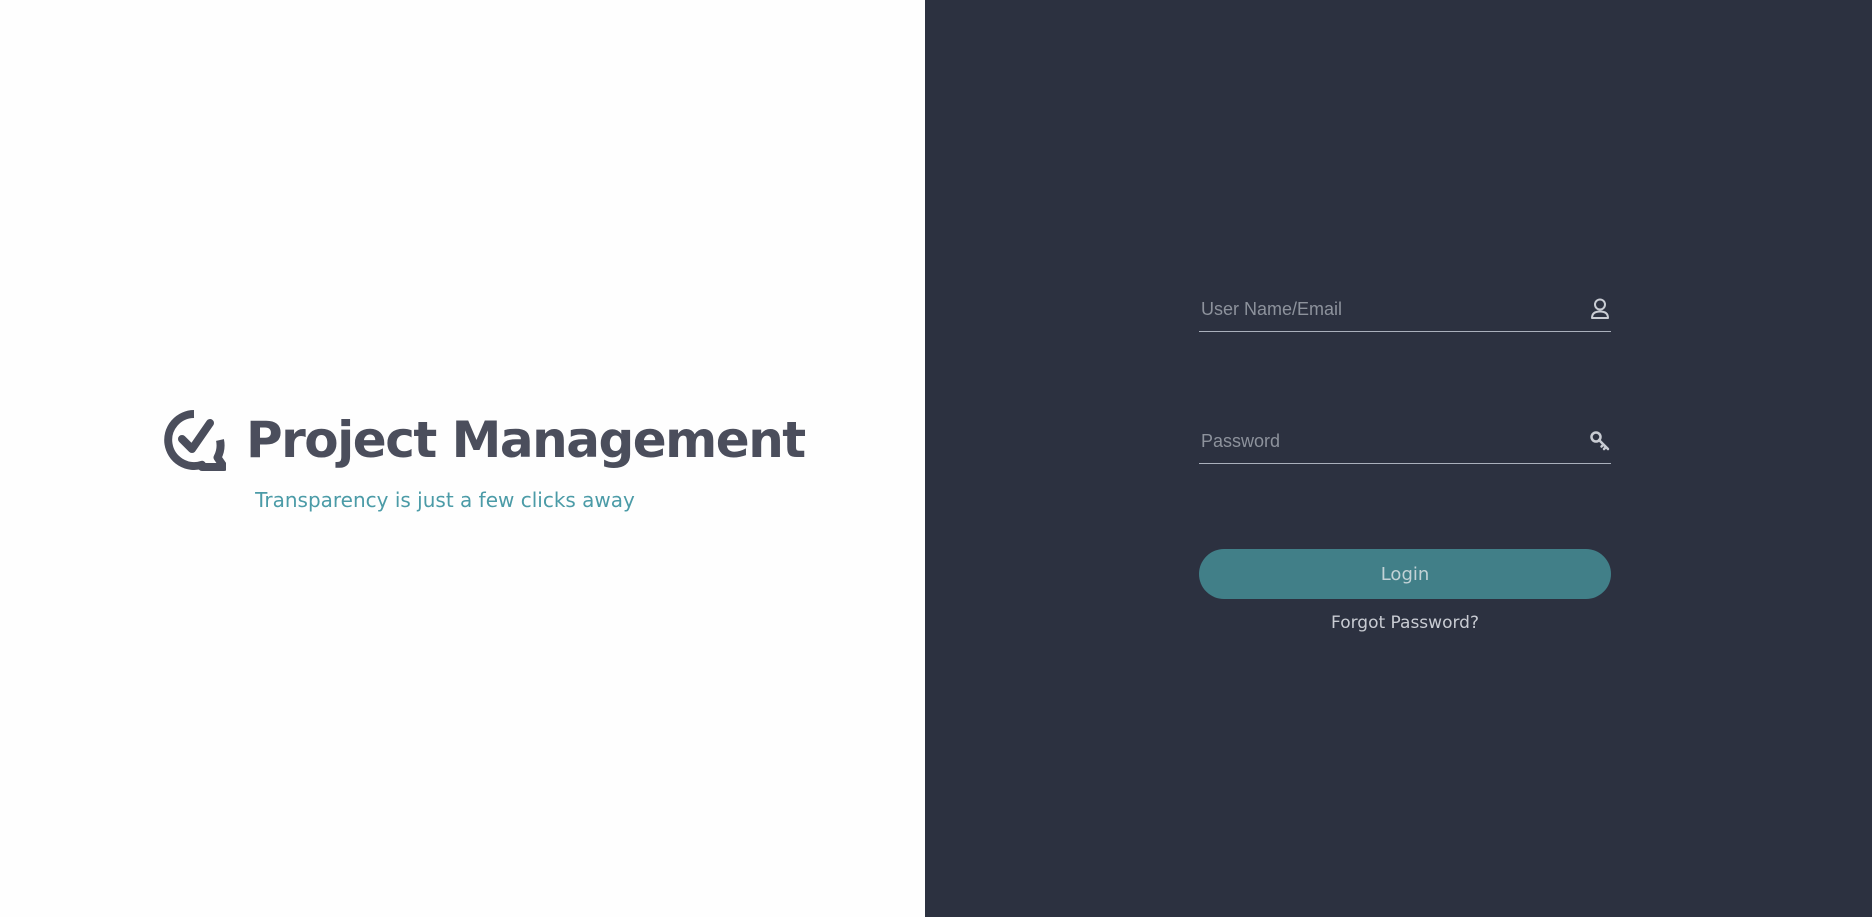 Image resolution: width=1872 pixels, height=917 pixels. I want to click on forgot-password-link: Forgot Password?, so click(1405, 623).